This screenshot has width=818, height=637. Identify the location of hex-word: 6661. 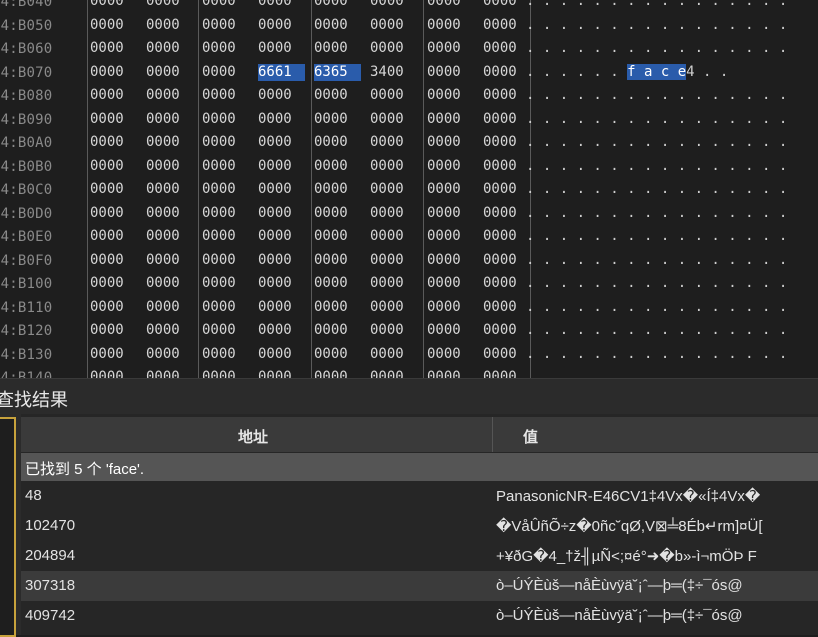
(281, 72).